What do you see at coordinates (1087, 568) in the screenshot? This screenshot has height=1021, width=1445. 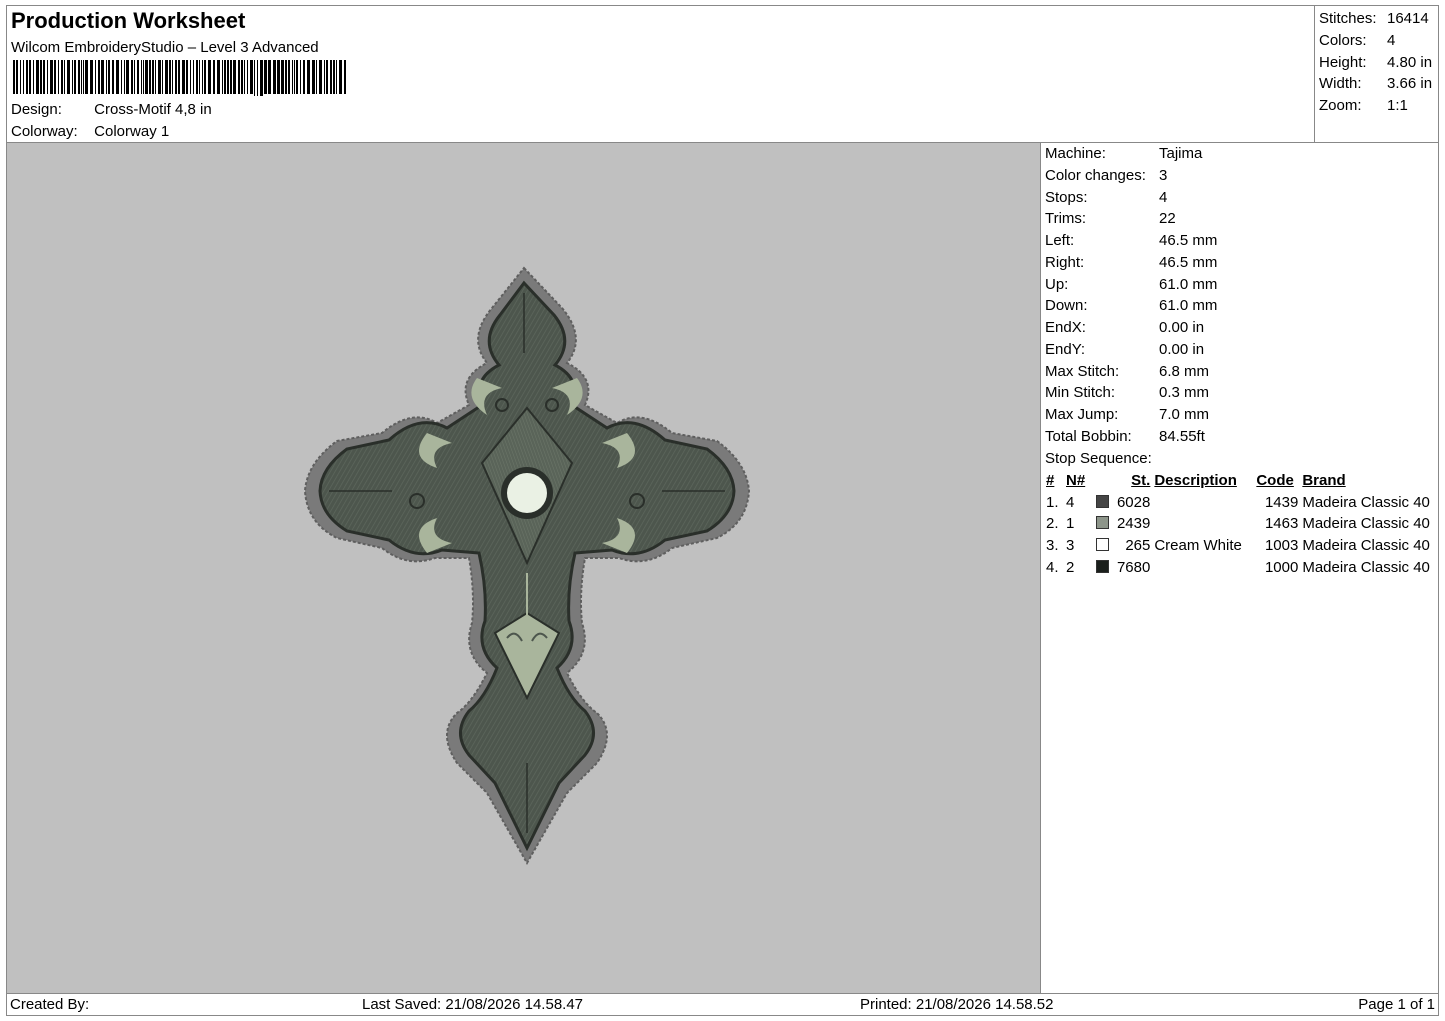 I see `needle-number: 2` at bounding box center [1087, 568].